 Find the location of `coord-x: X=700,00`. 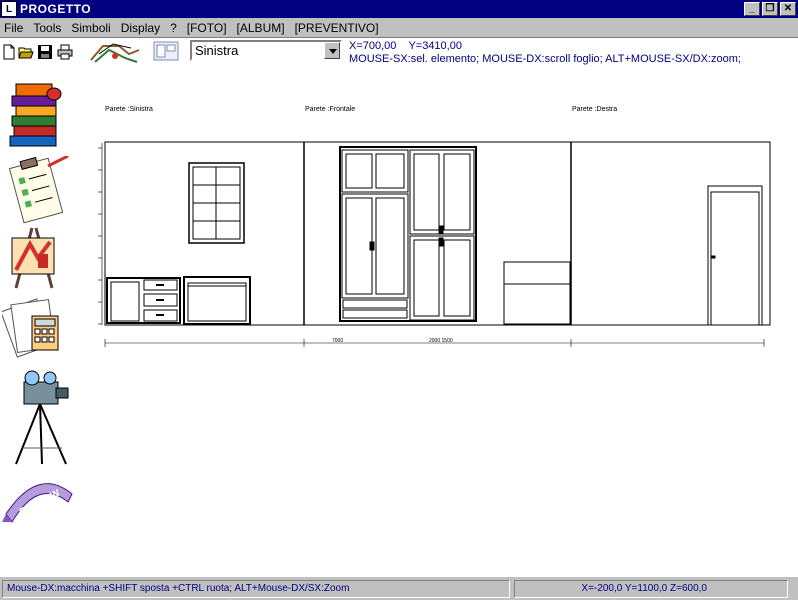

coord-x: X=700,00 is located at coordinates (373, 46).